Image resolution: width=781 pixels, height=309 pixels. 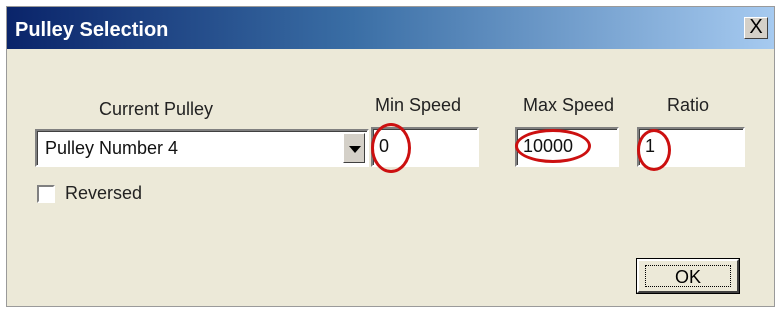 I want to click on ratio-input: 1, so click(x=691, y=147).